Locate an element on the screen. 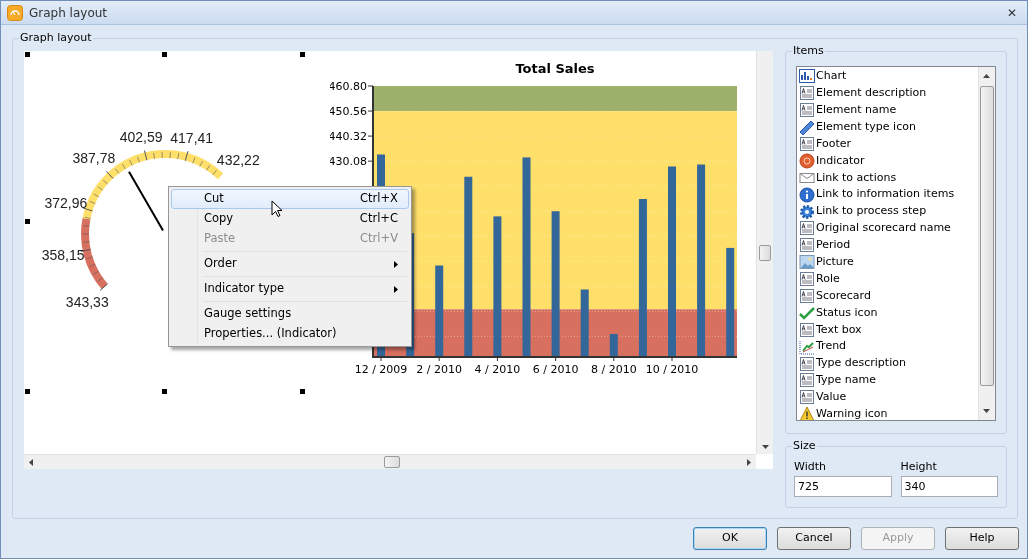 This screenshot has width=1028, height=559. list-item: Role is located at coordinates (828, 279).